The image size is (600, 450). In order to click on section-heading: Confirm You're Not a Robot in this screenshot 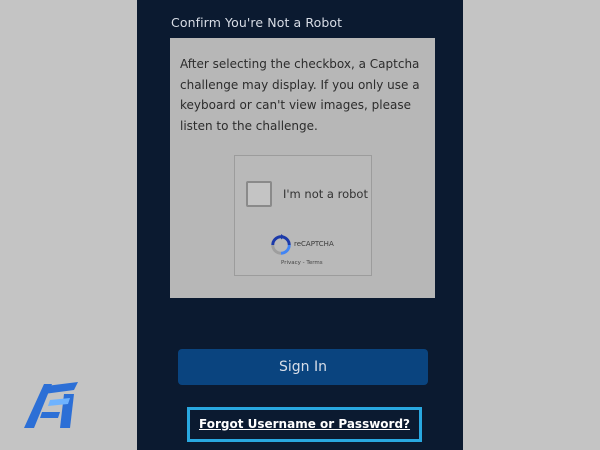, I will do `click(257, 22)`.